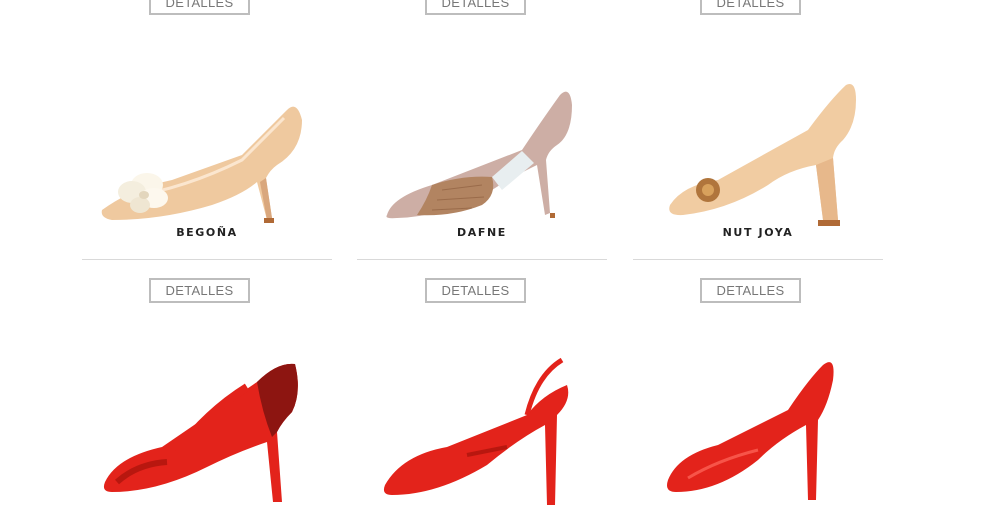  What do you see at coordinates (482, 232) in the screenshot?
I see `product-name: DAFNE` at bounding box center [482, 232].